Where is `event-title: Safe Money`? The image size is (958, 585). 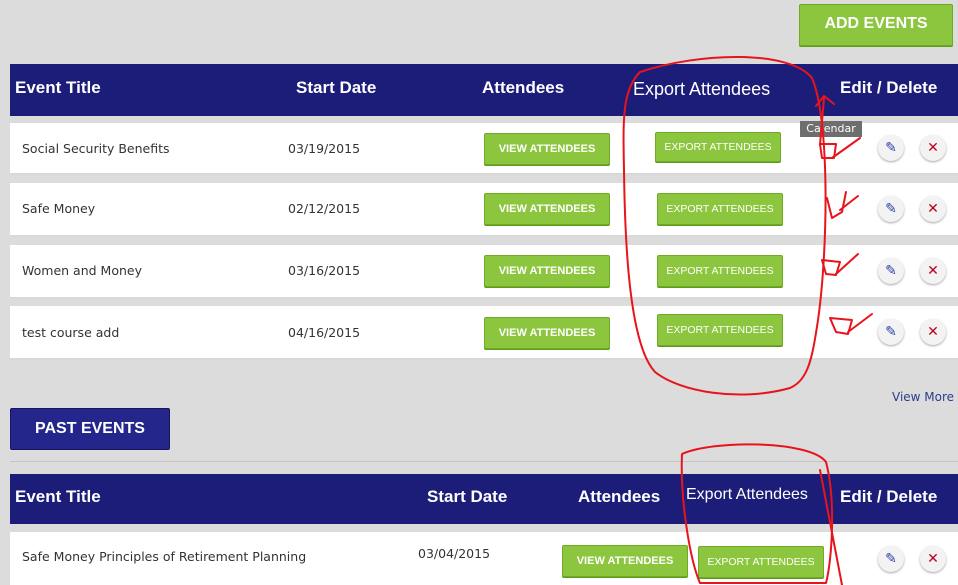 event-title: Safe Money is located at coordinates (59, 208).